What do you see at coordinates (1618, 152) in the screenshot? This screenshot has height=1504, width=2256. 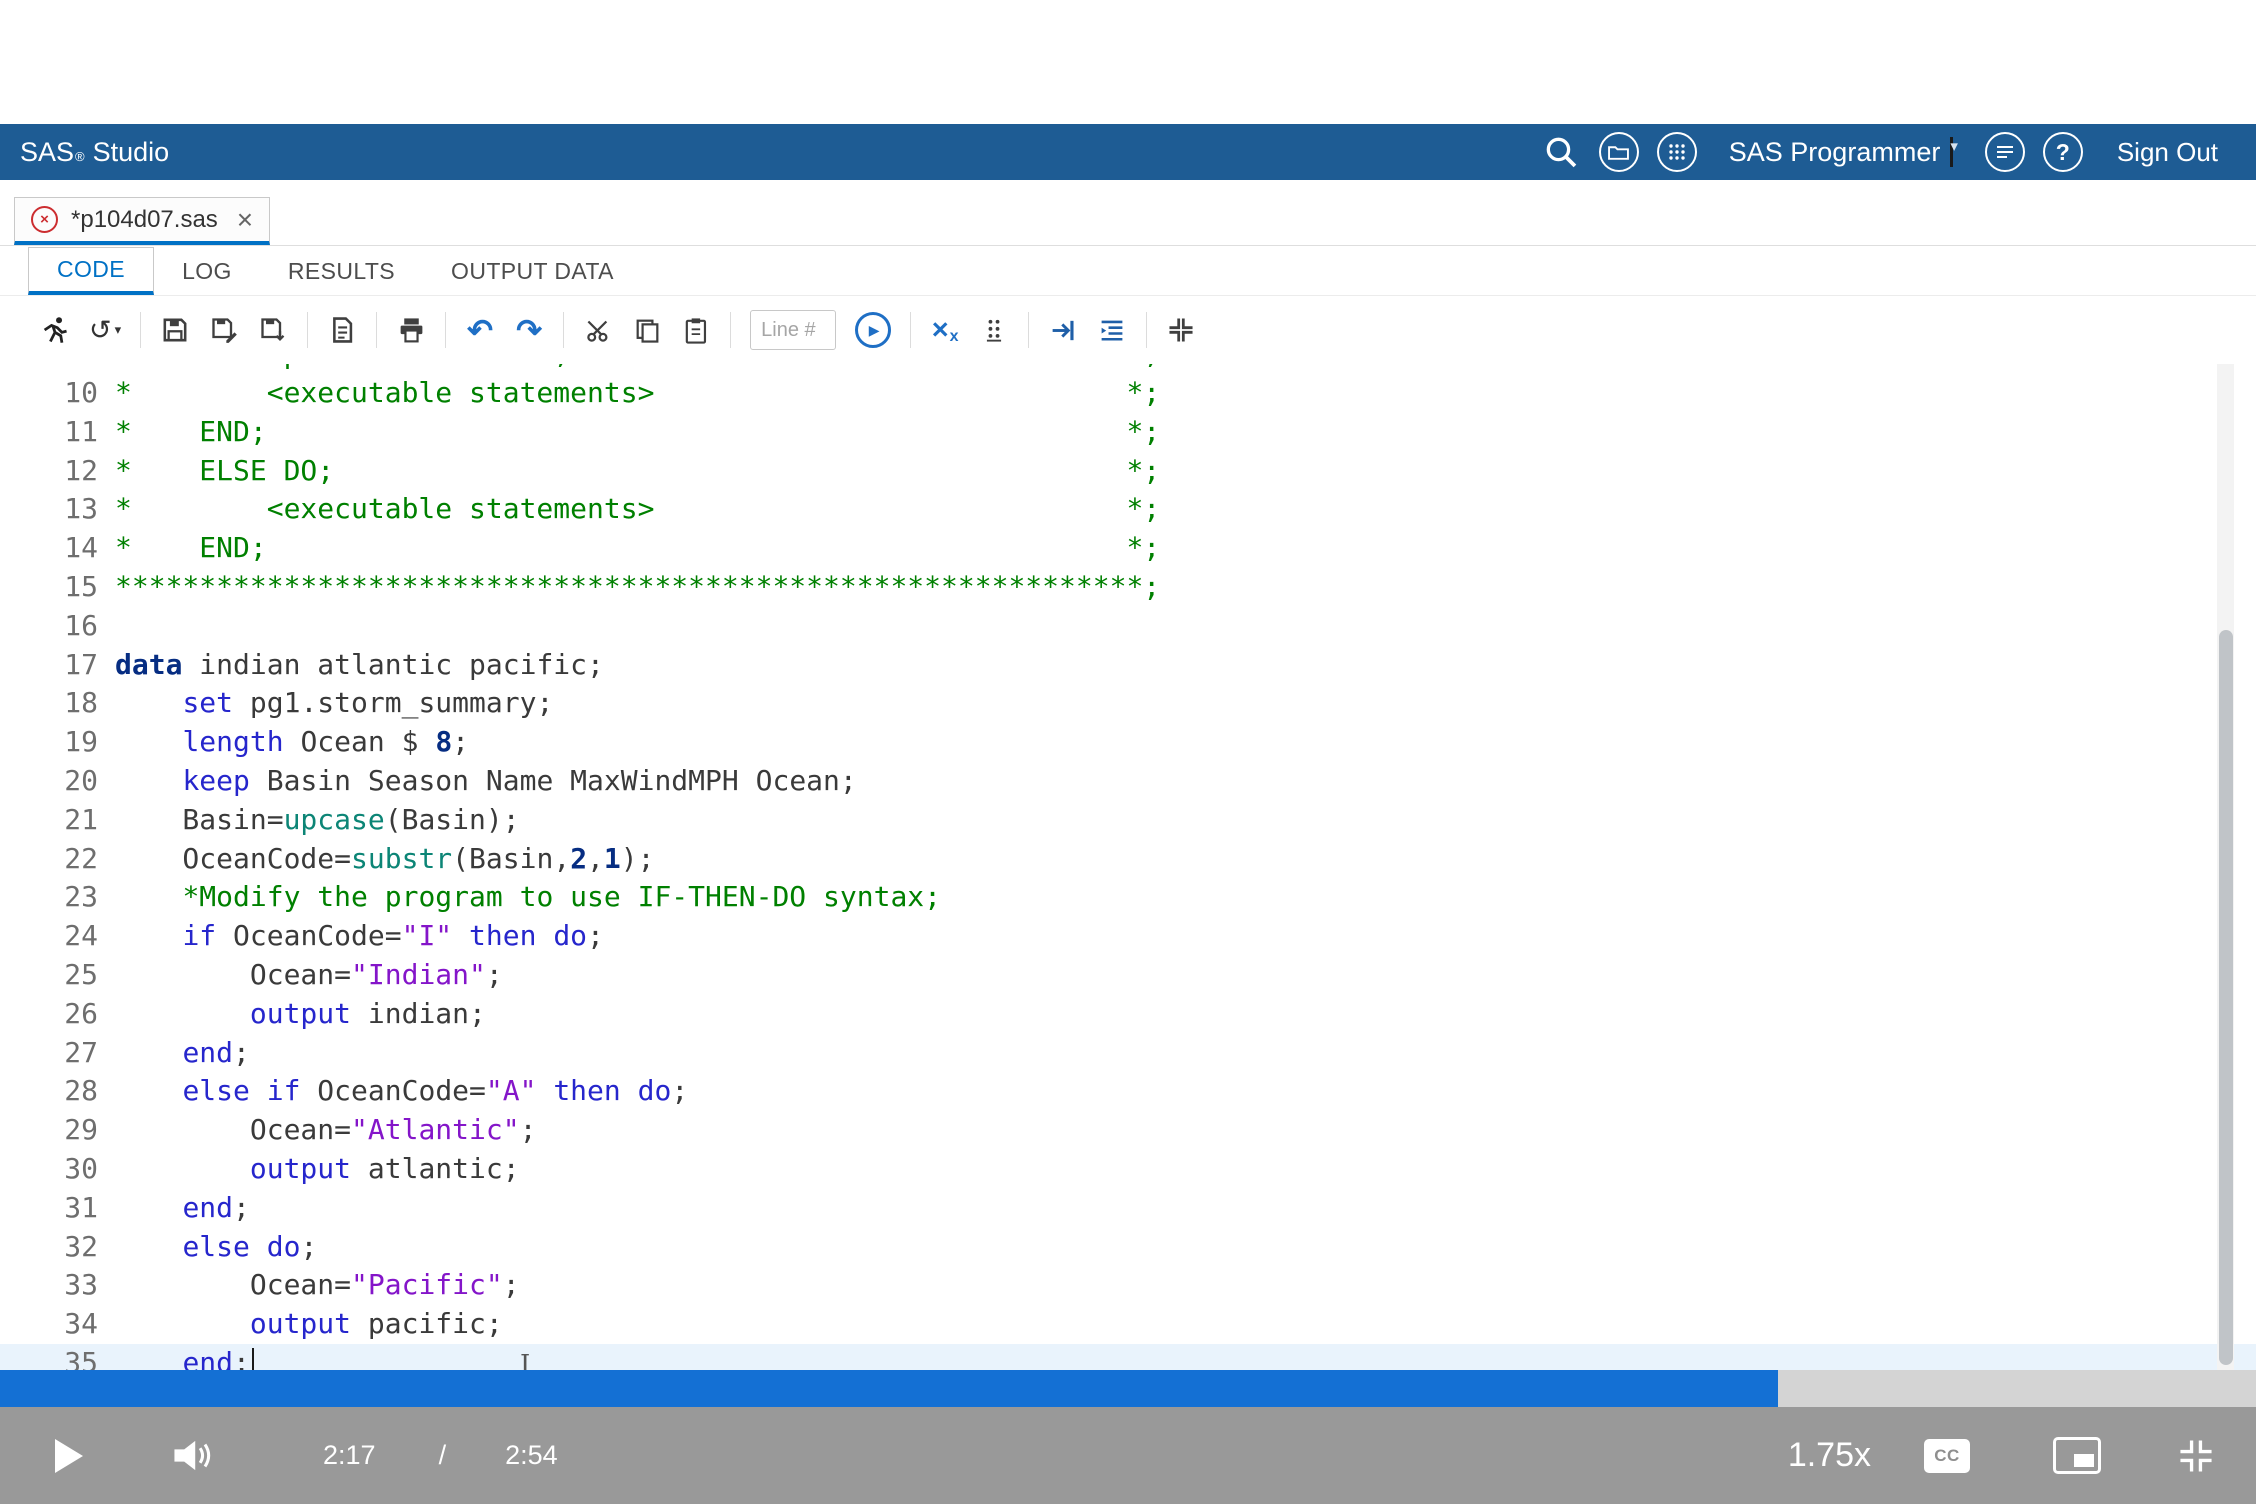 I see `folder-icon` at bounding box center [1618, 152].